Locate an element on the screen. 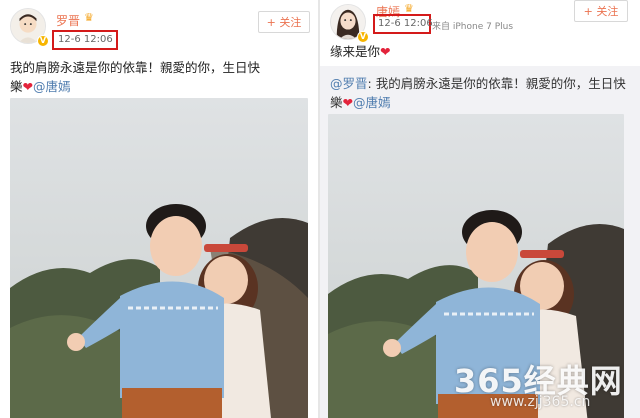  mention-link: @罗晋 is located at coordinates (349, 83).